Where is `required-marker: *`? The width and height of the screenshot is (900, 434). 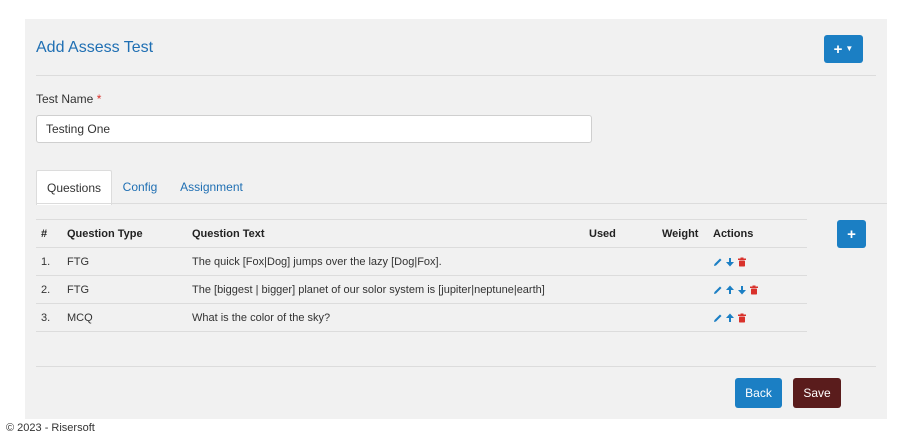 required-marker: * is located at coordinates (99, 99).